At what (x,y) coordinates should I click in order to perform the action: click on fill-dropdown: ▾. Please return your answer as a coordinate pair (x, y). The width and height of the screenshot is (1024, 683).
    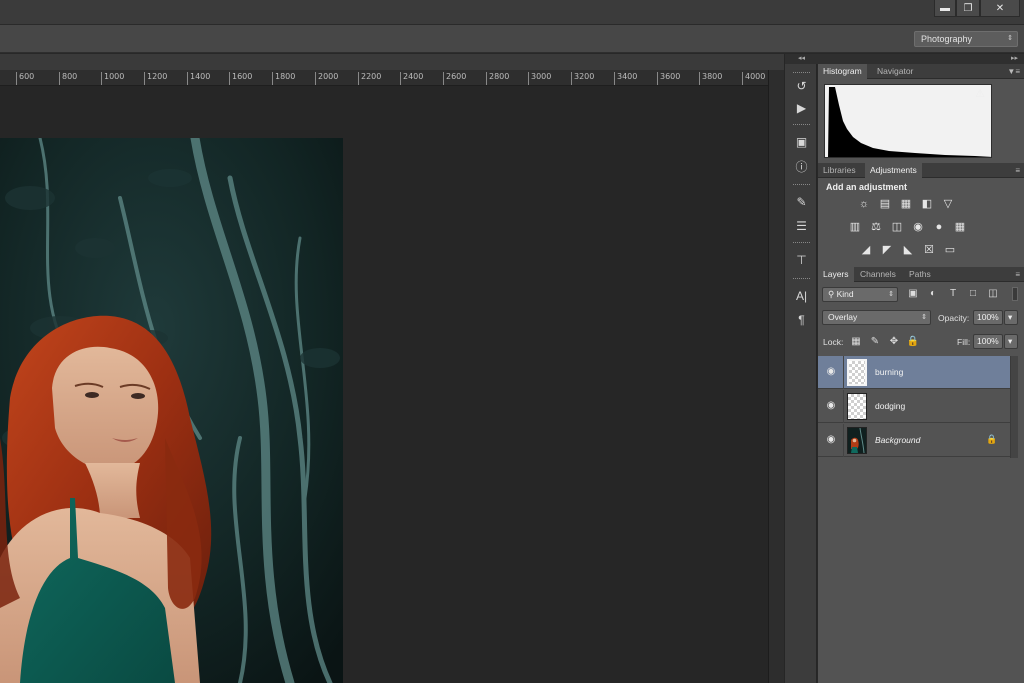
    Looking at the image, I should click on (1011, 341).